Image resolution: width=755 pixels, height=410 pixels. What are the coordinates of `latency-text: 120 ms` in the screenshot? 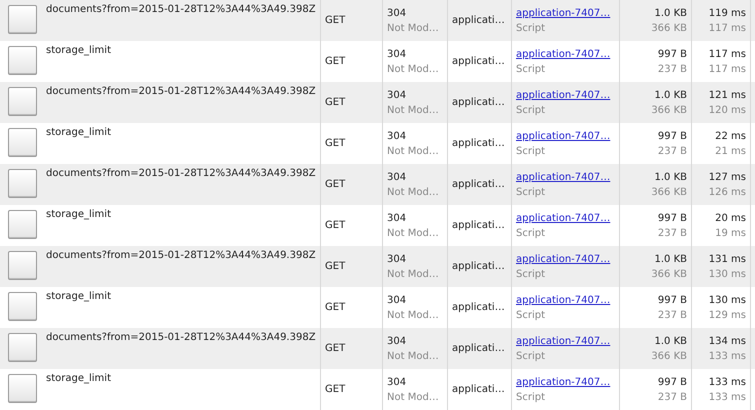 It's located at (727, 110).